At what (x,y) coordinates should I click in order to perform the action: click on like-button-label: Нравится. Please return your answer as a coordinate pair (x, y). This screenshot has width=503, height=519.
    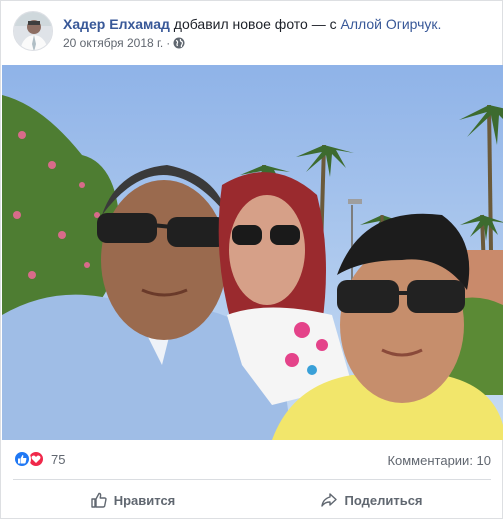
    Looking at the image, I should click on (144, 500).